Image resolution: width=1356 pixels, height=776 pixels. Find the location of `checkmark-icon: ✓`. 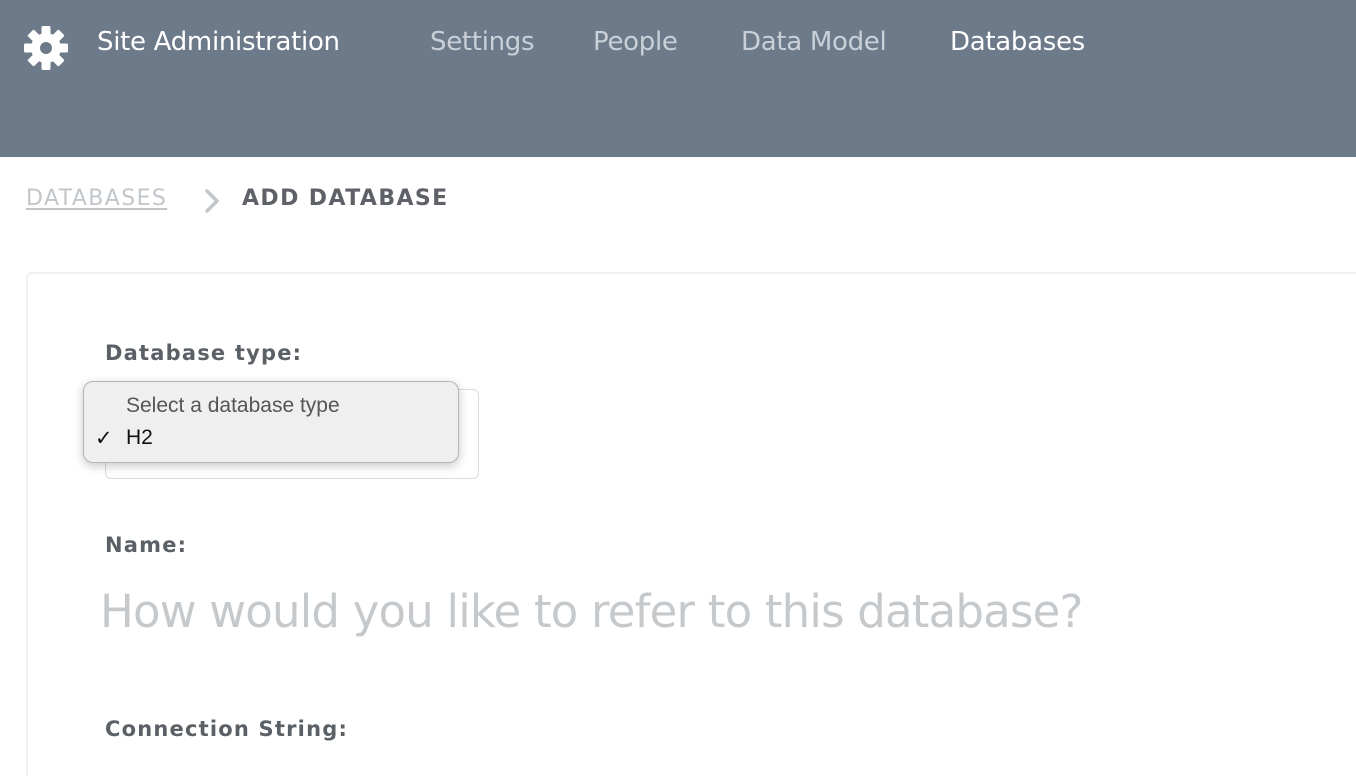

checkmark-icon: ✓ is located at coordinates (104, 438).